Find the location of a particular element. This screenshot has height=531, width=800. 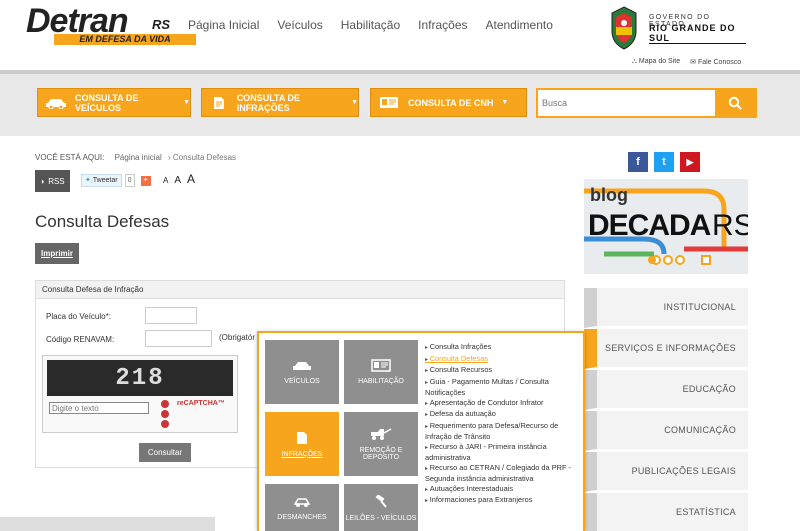

sitemap-icon: ⛬ is located at coordinates (634, 61).